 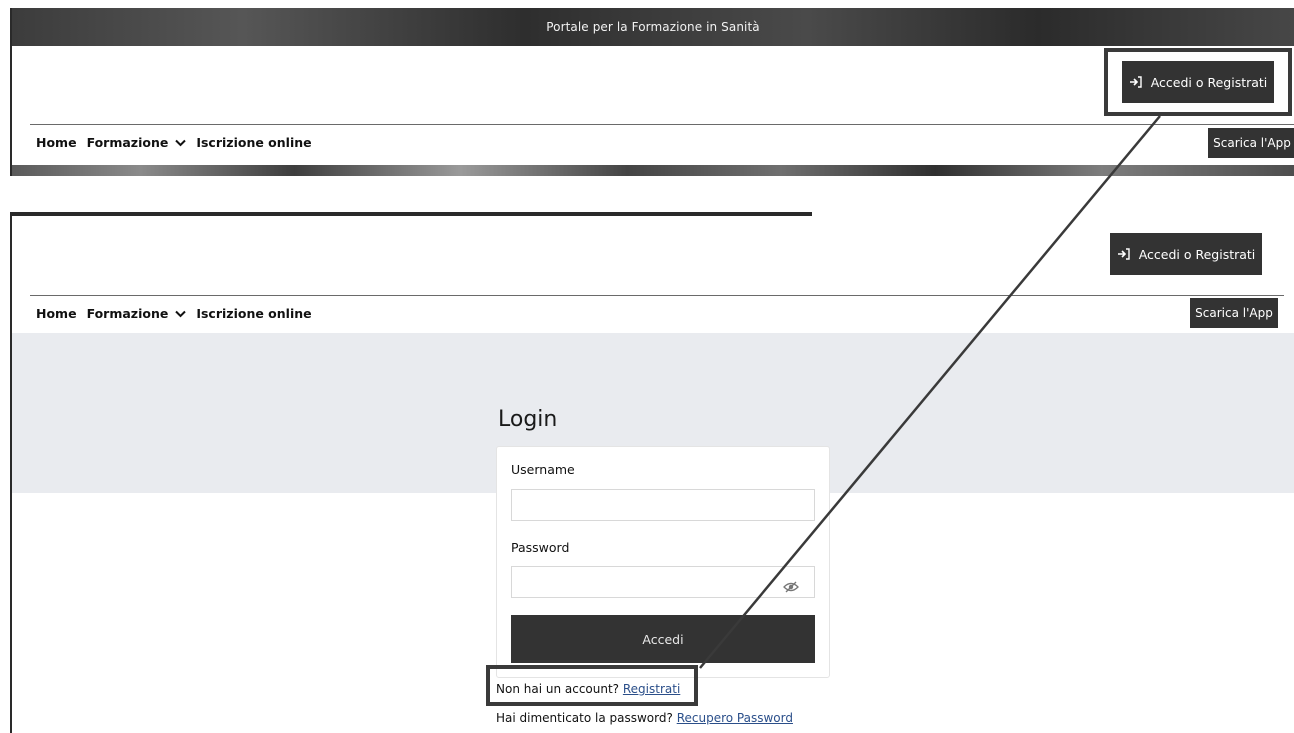 What do you see at coordinates (791, 587) in the screenshot?
I see `eye-slash-icon` at bounding box center [791, 587].